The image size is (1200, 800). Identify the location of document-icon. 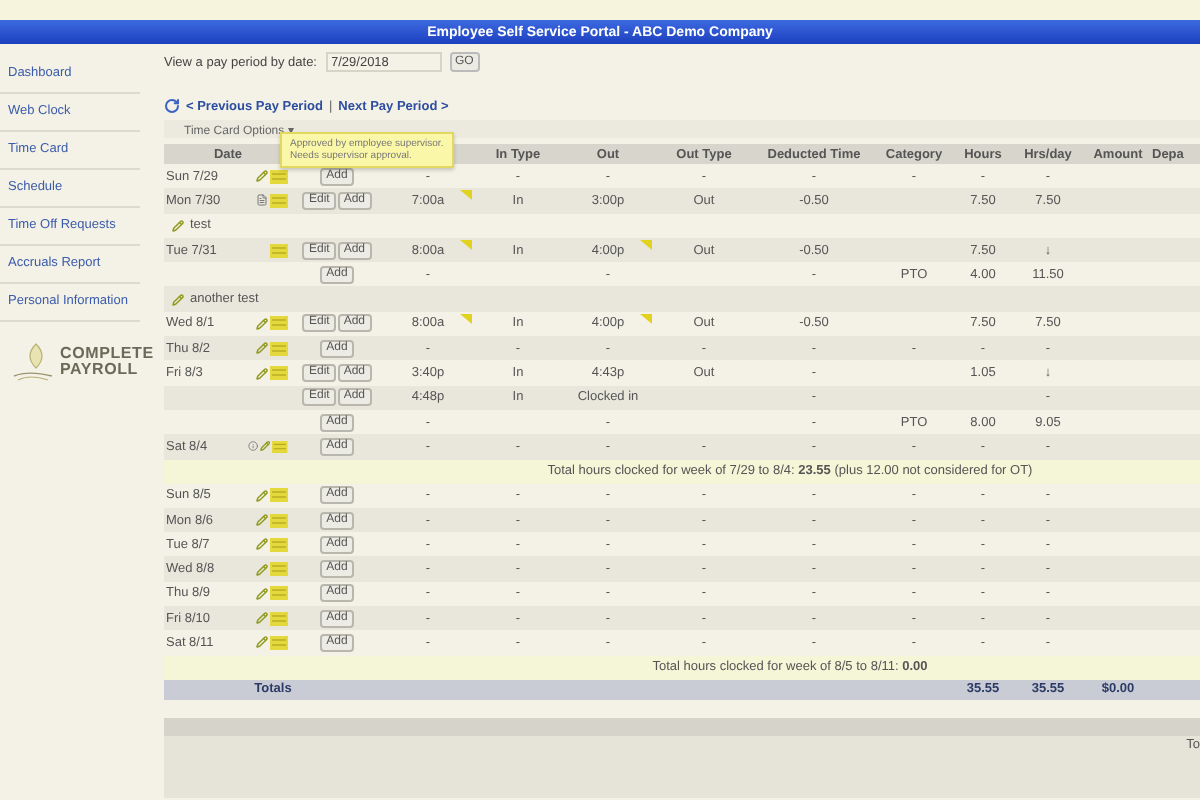
(262, 200).